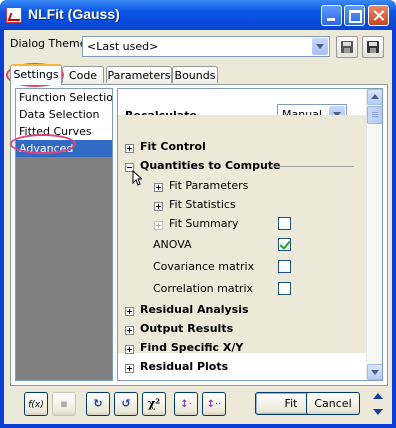  Describe the element at coordinates (172, 244) in the screenshot. I see `anova-label: ANOVA` at that location.